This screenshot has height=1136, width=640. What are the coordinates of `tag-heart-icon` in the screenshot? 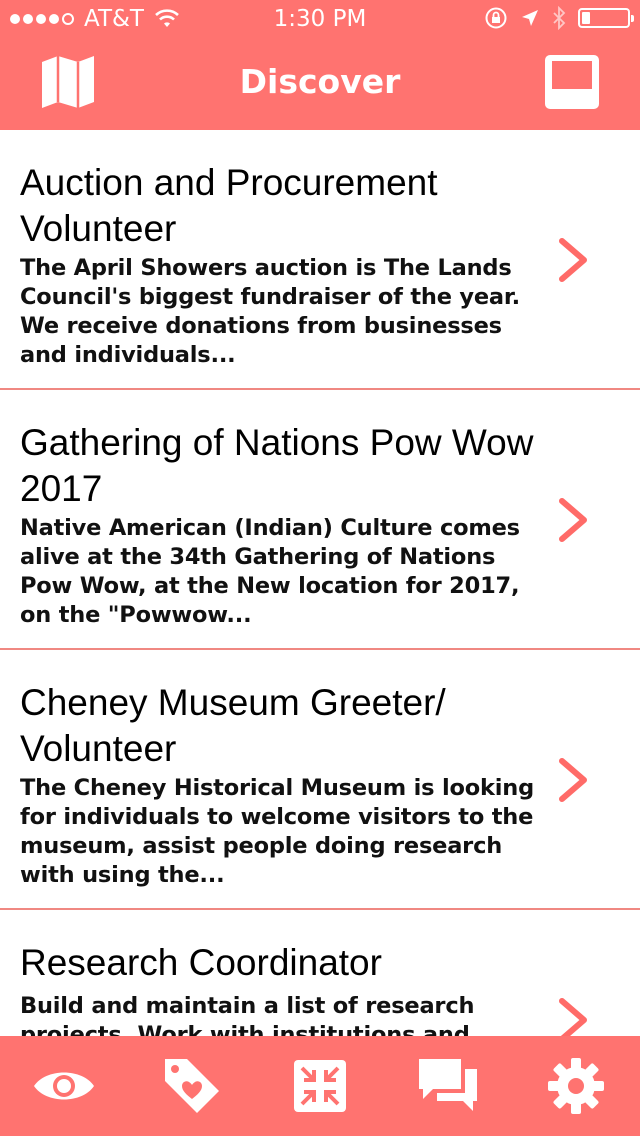 It's located at (192, 1086).